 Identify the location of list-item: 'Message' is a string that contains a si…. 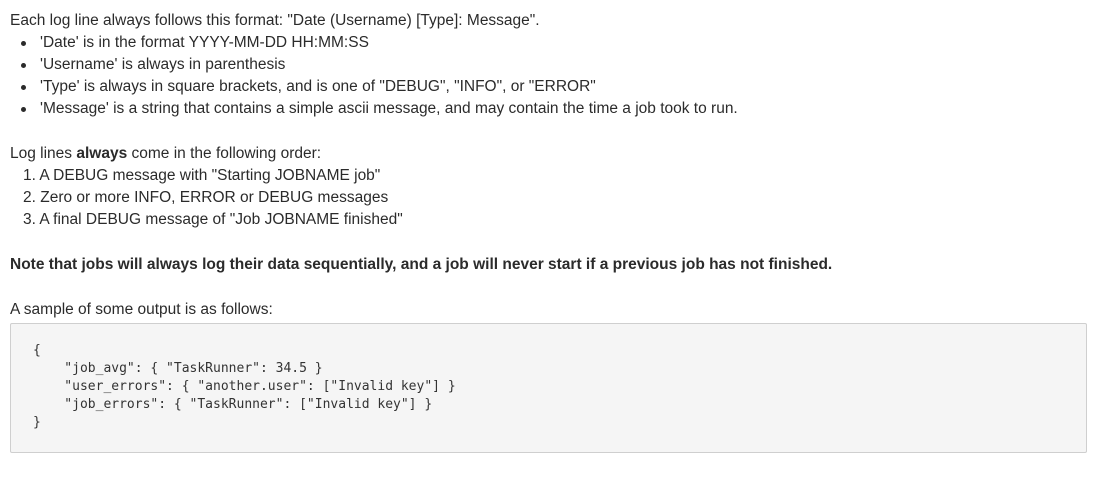
(550, 109).